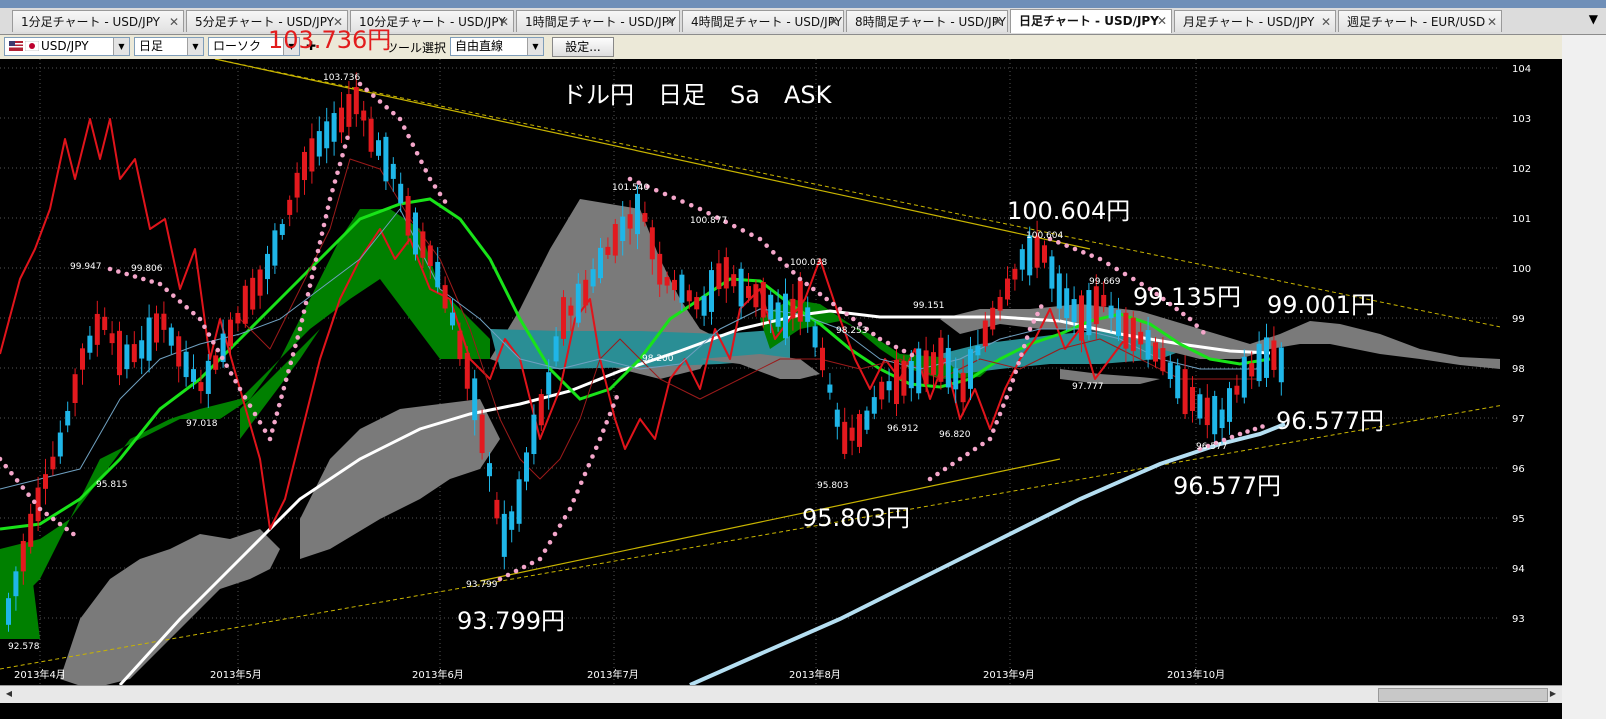  I want to click on drawing-tool-value: 自由直線, so click(479, 46).